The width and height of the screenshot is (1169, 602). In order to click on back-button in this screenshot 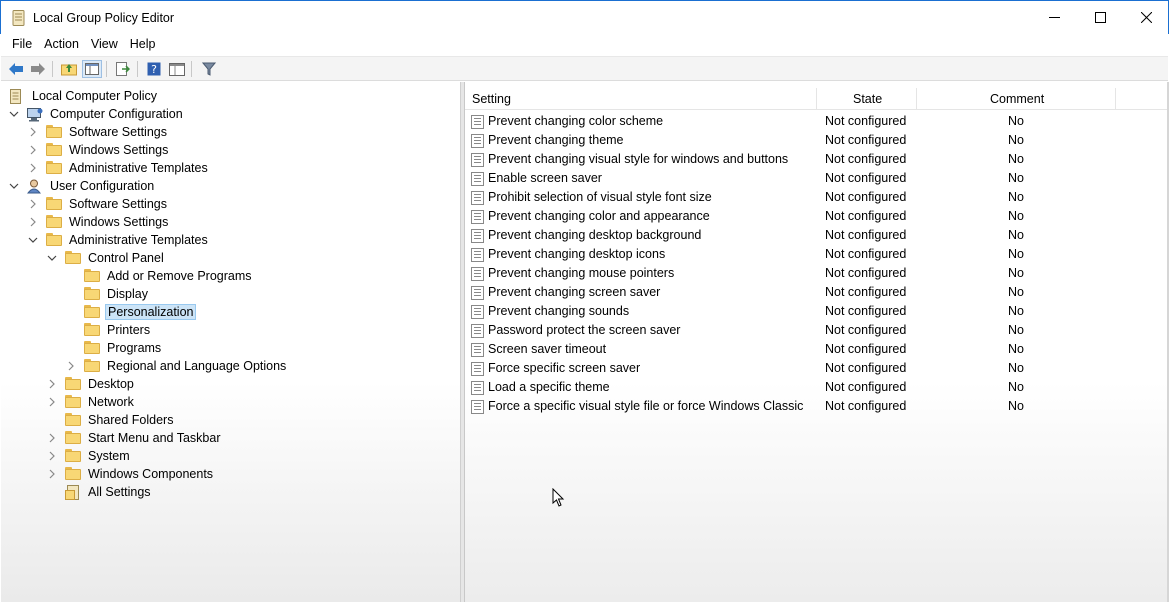, I will do `click(16, 69)`.